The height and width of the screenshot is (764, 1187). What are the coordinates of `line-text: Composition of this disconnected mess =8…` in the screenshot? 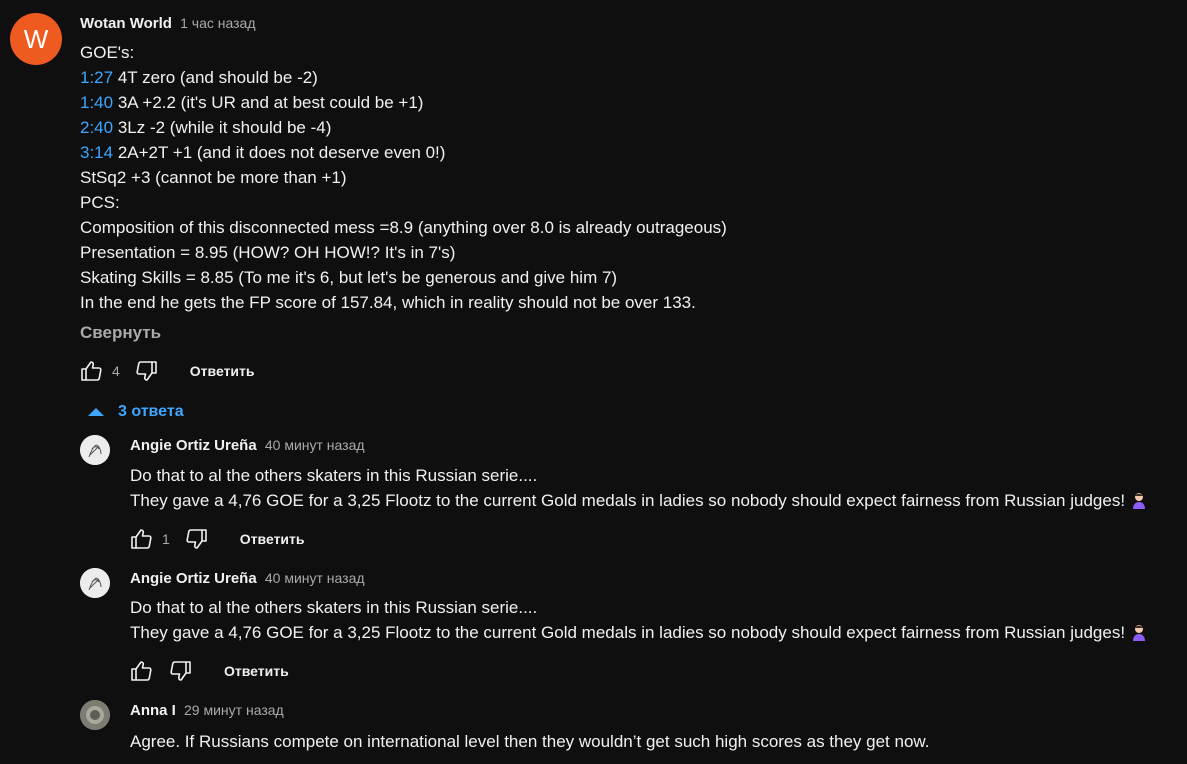 It's located at (403, 227).